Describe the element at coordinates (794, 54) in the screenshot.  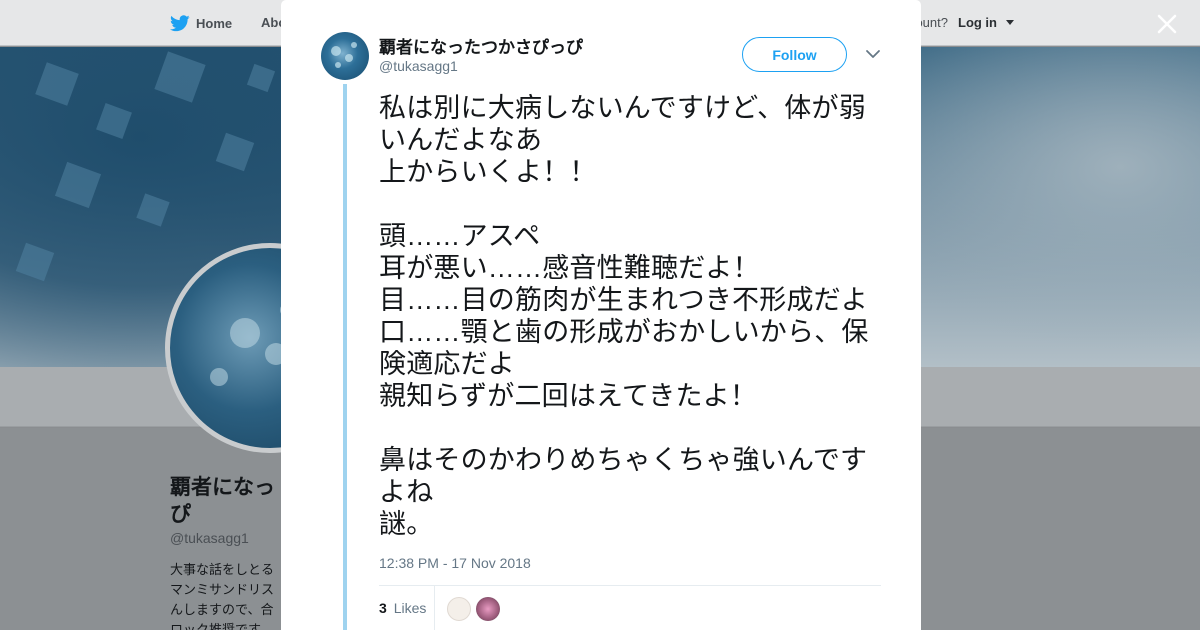
I see `follow-button: Follow` at that location.